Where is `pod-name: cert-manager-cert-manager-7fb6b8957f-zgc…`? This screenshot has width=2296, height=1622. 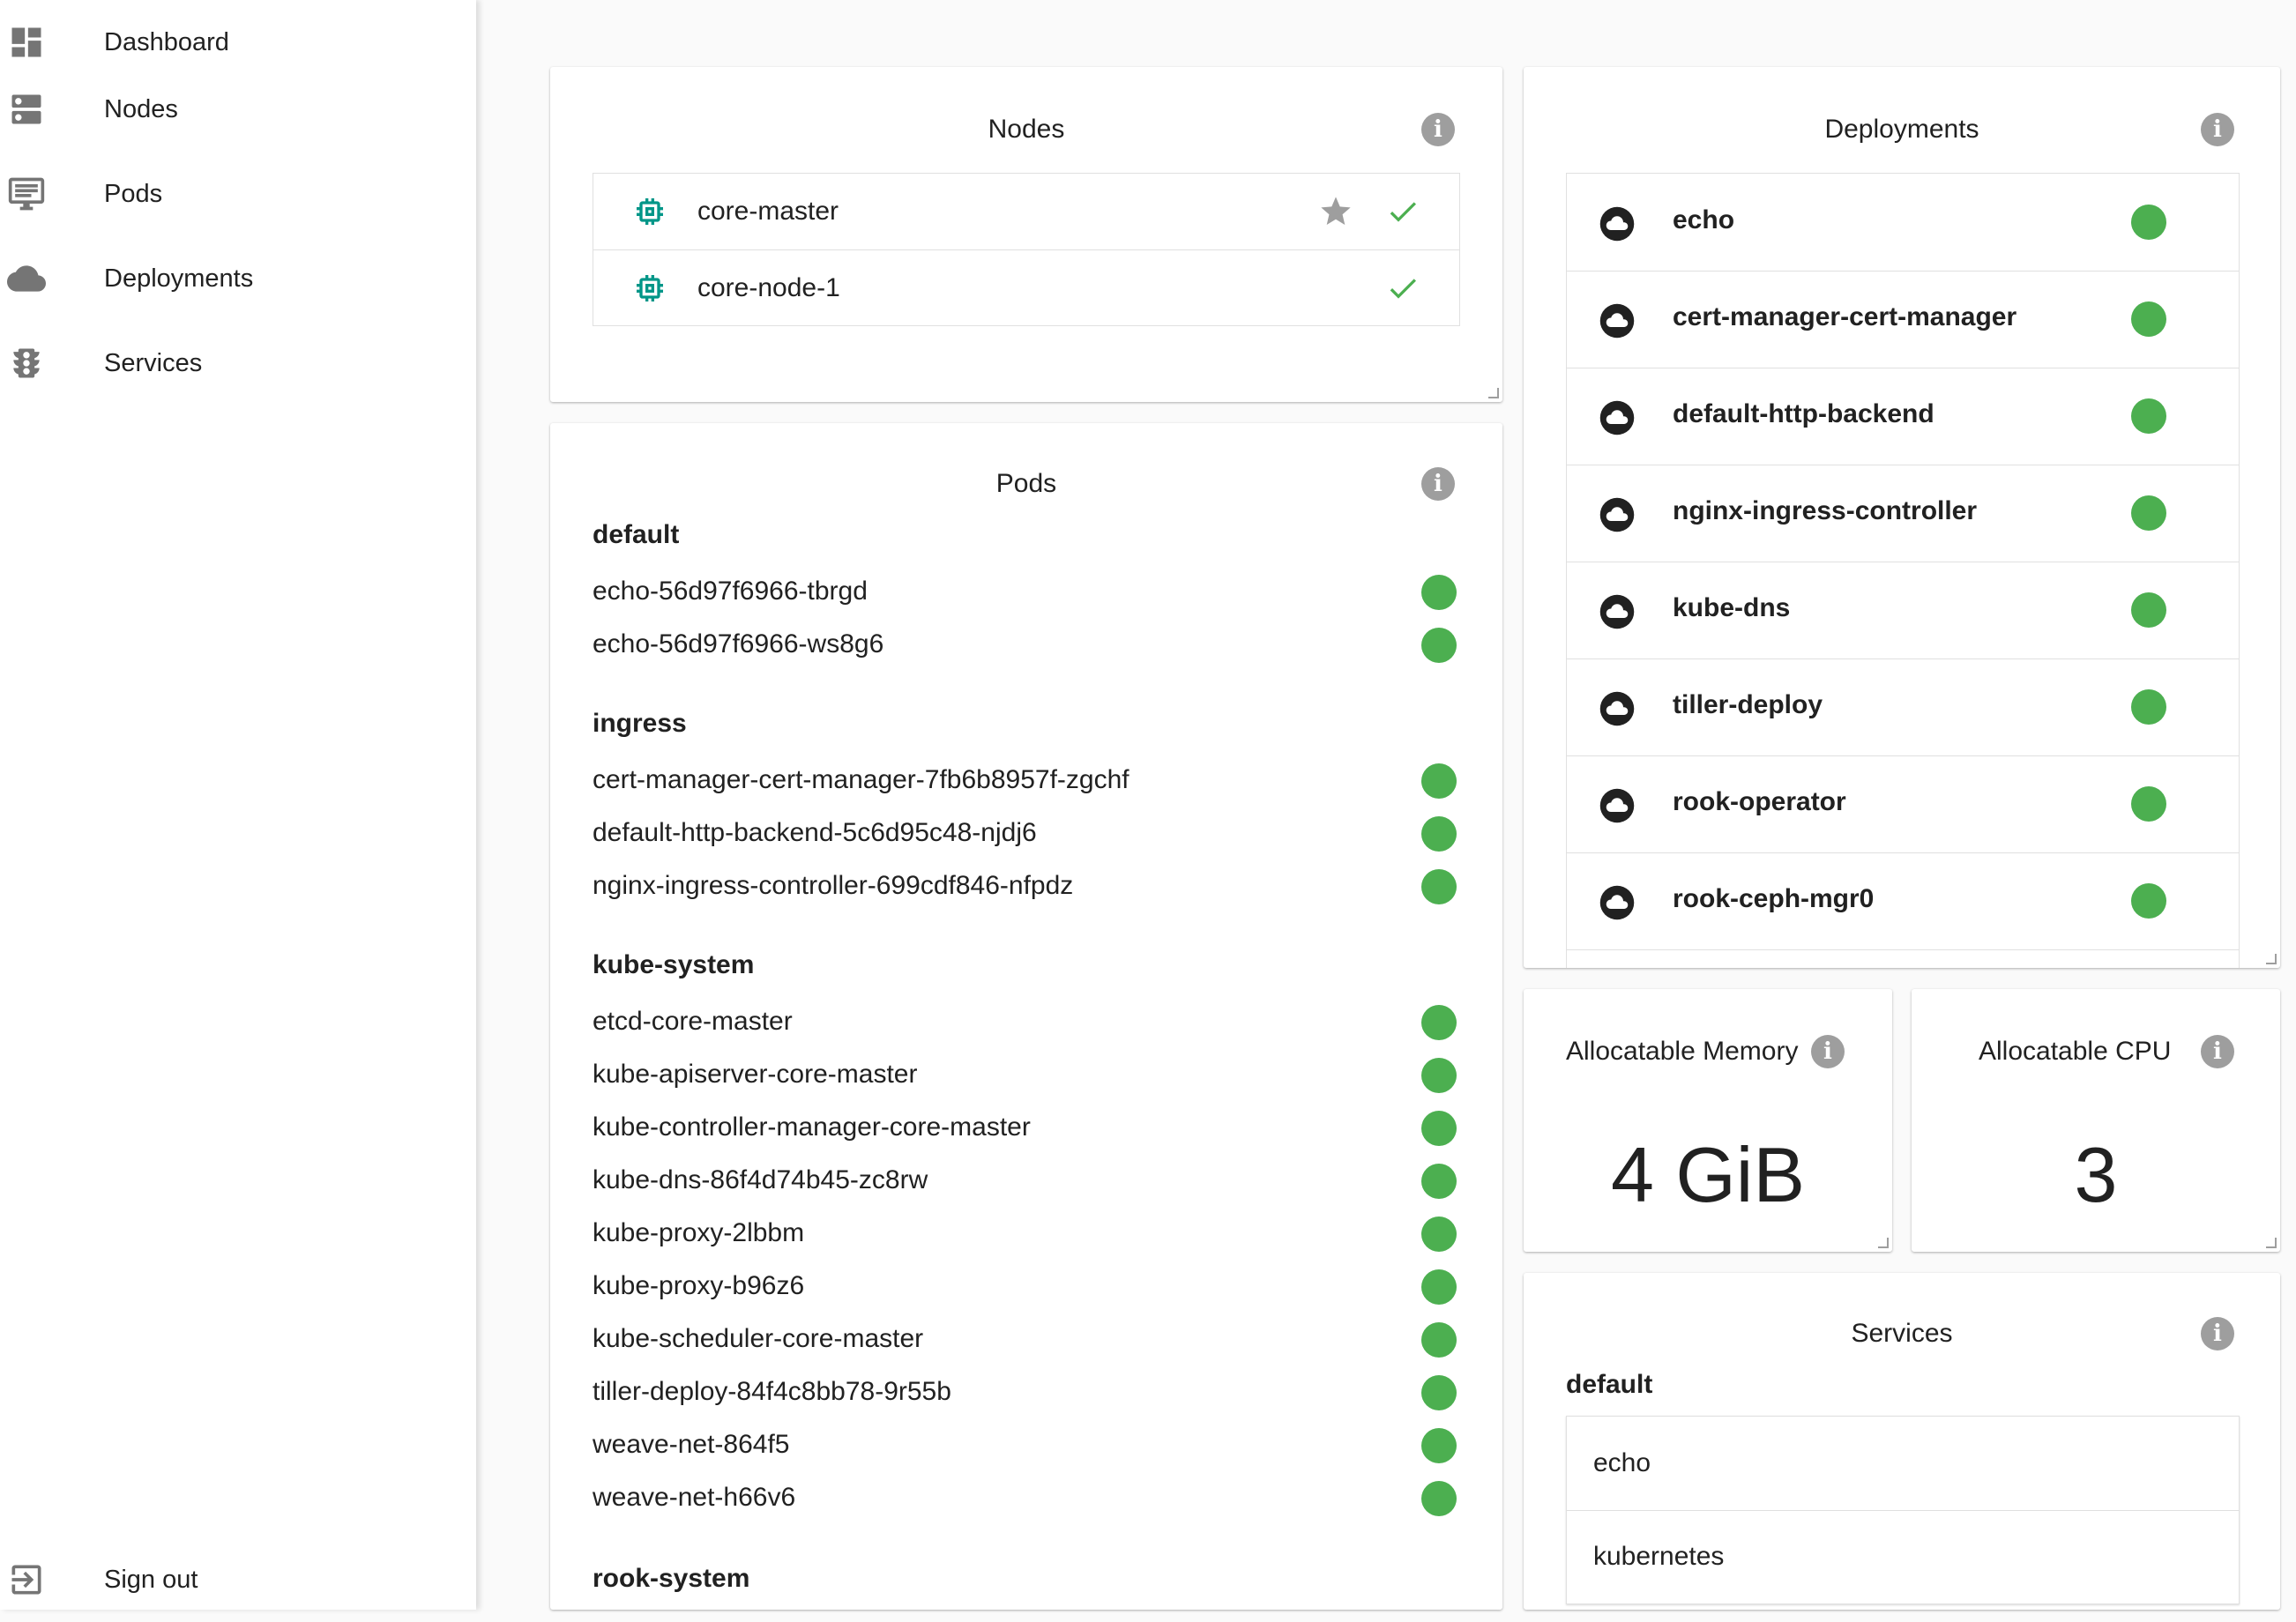 pod-name: cert-manager-cert-manager-7fb6b8957f-zgc… is located at coordinates (861, 780).